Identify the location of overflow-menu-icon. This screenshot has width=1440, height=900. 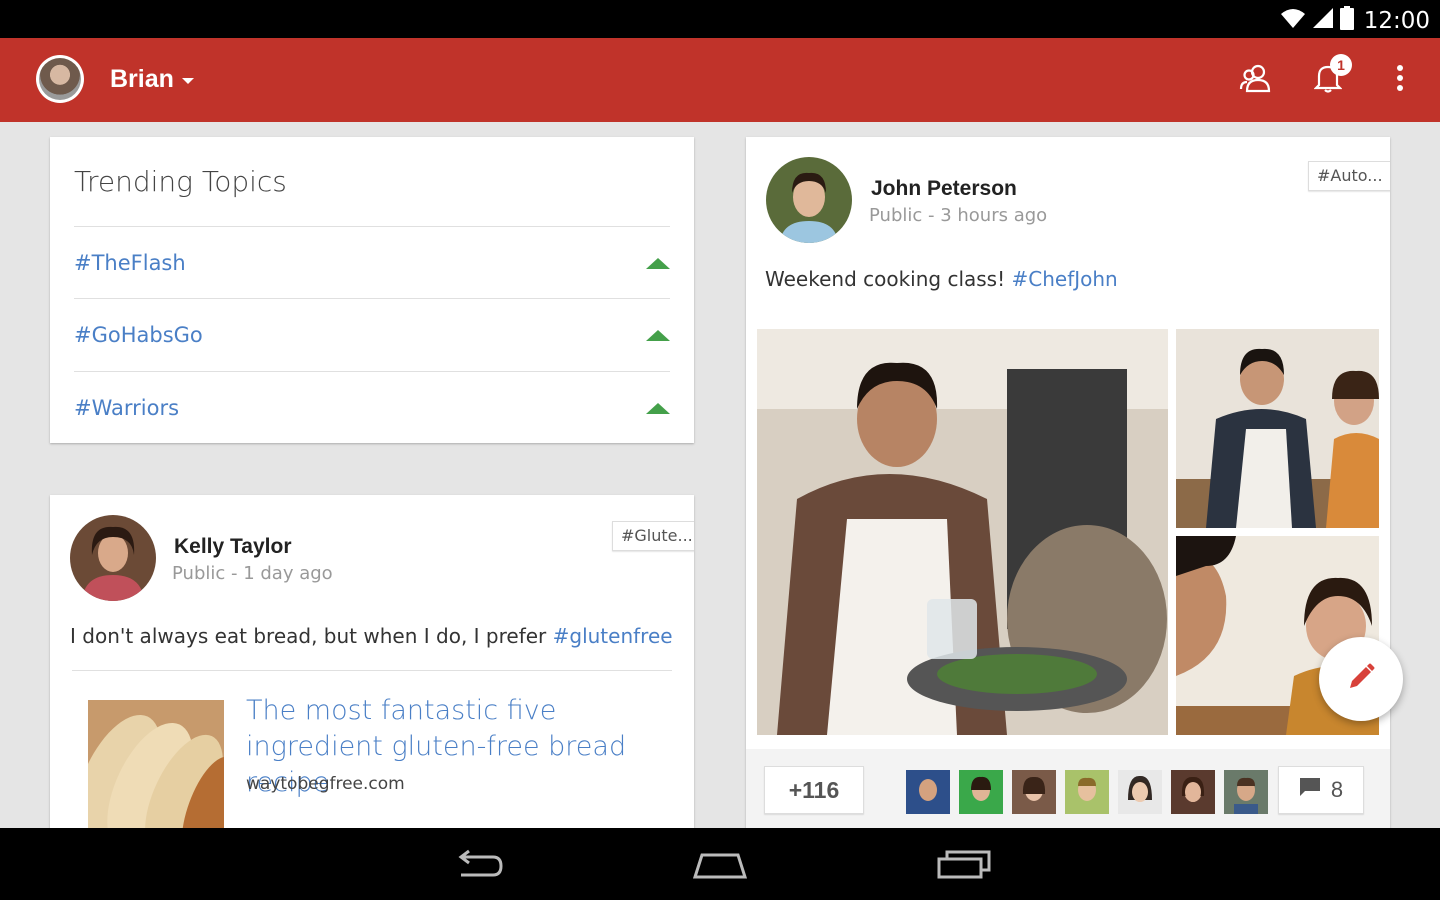
(1400, 80).